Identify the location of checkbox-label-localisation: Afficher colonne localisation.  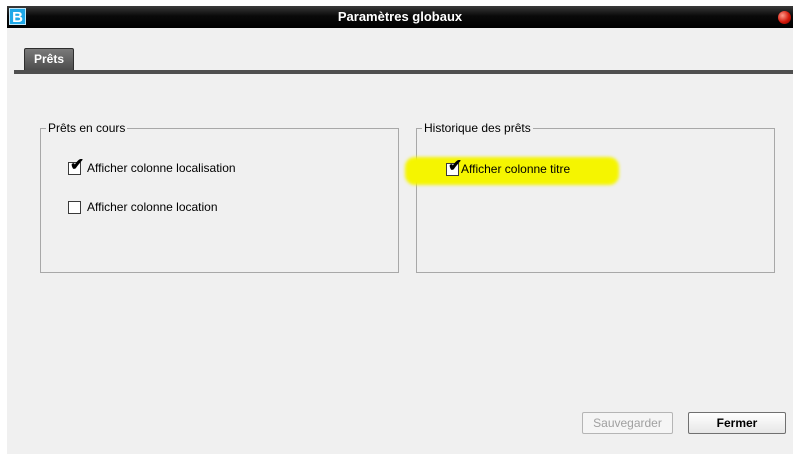
(161, 168).